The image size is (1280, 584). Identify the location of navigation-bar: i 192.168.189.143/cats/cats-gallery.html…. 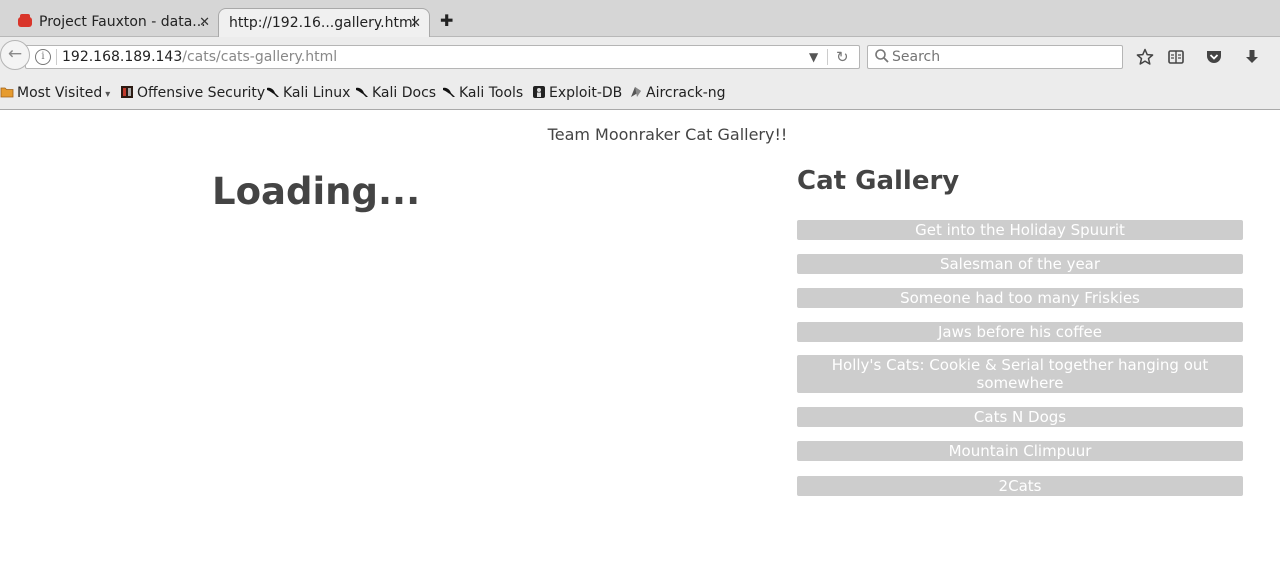
(640, 57).